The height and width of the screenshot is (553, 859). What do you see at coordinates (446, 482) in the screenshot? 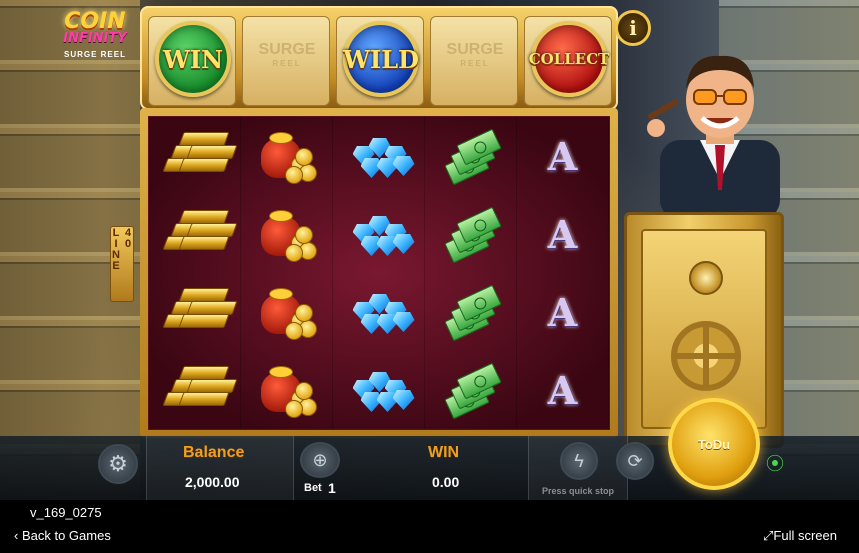
I see `win-value: 0.00` at bounding box center [446, 482].